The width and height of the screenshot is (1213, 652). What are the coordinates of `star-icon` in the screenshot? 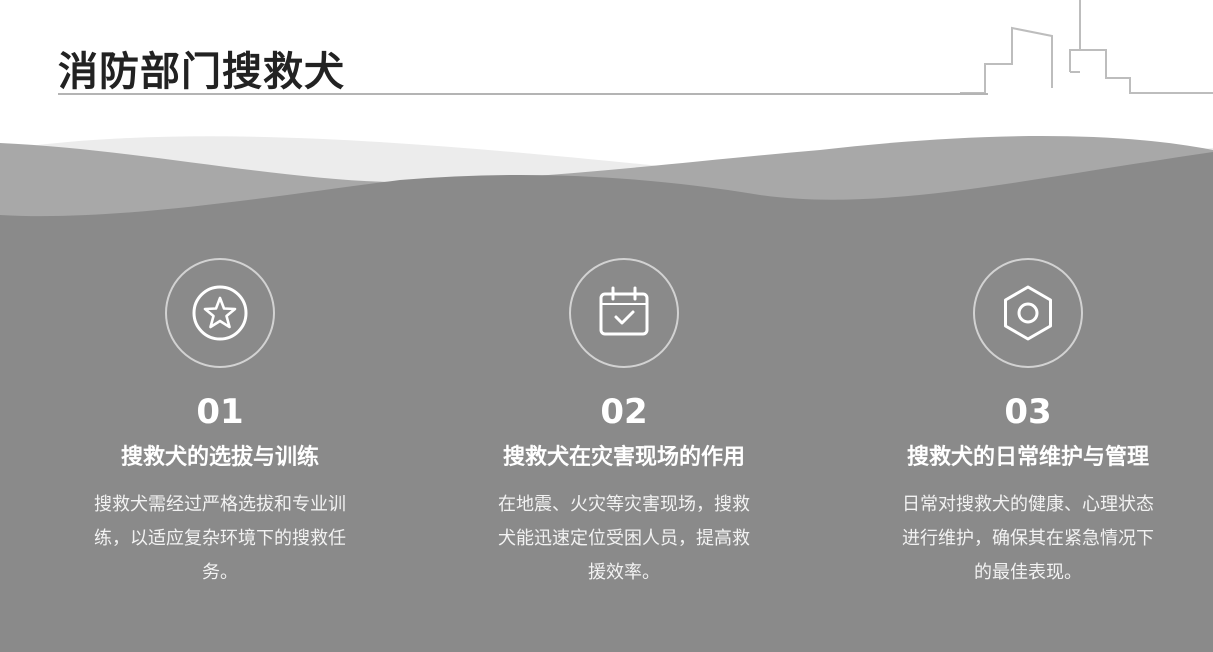 It's located at (220, 313).